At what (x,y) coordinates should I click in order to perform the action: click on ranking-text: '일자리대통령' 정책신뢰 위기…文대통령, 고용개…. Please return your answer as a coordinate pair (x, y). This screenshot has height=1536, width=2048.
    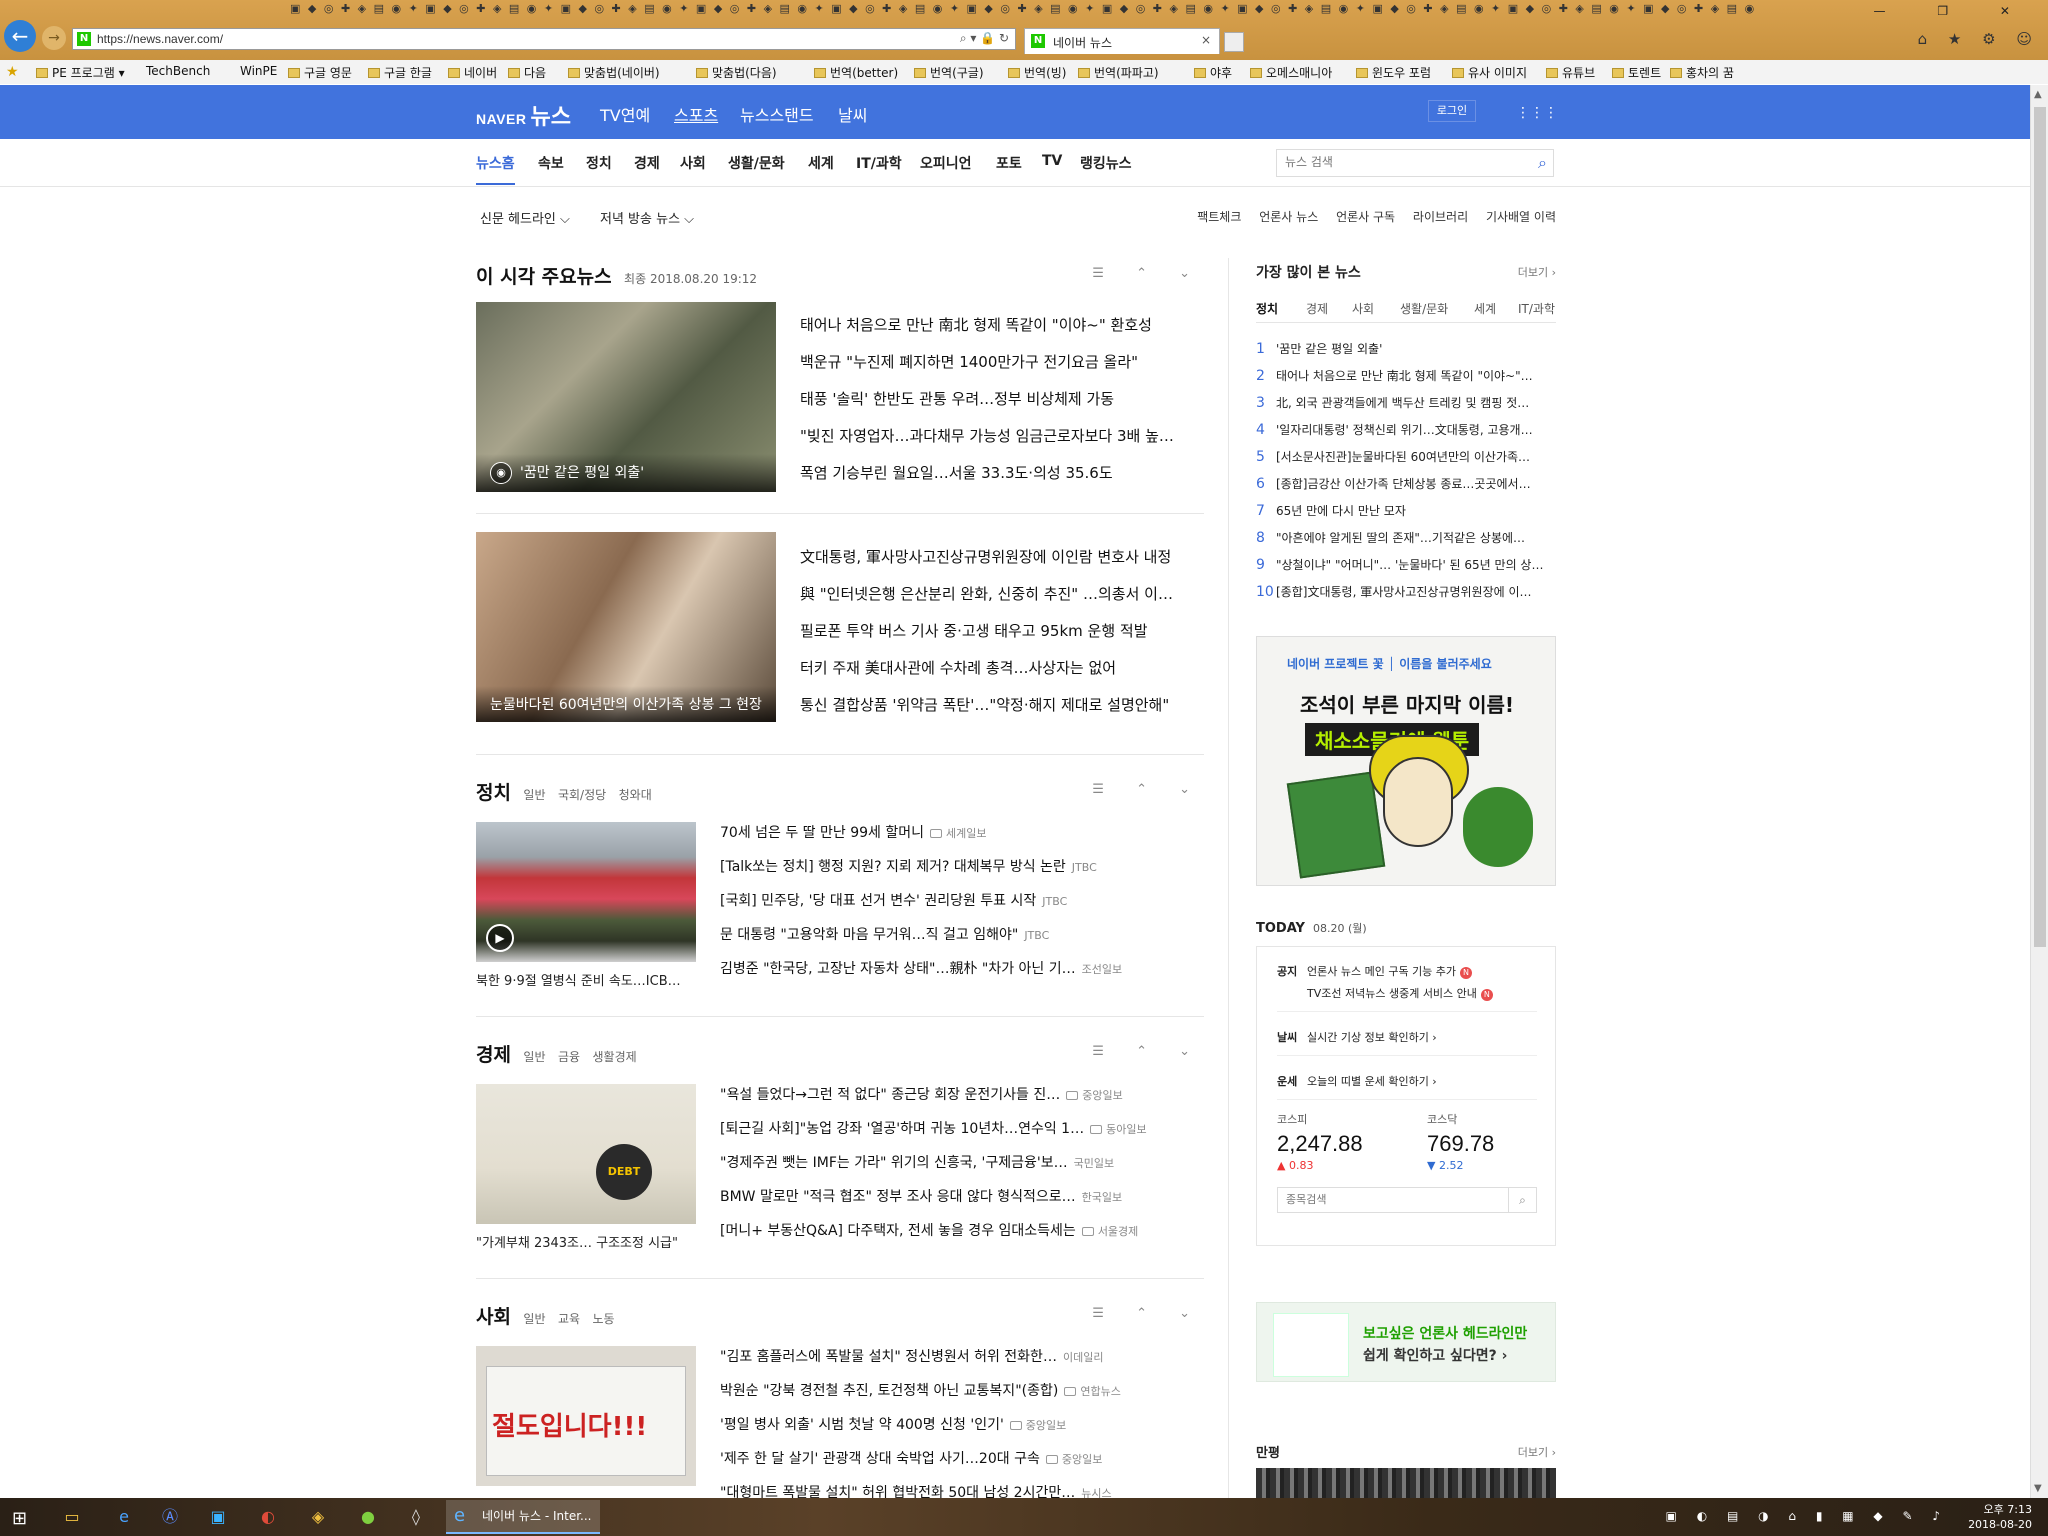
    Looking at the image, I should click on (1404, 430).